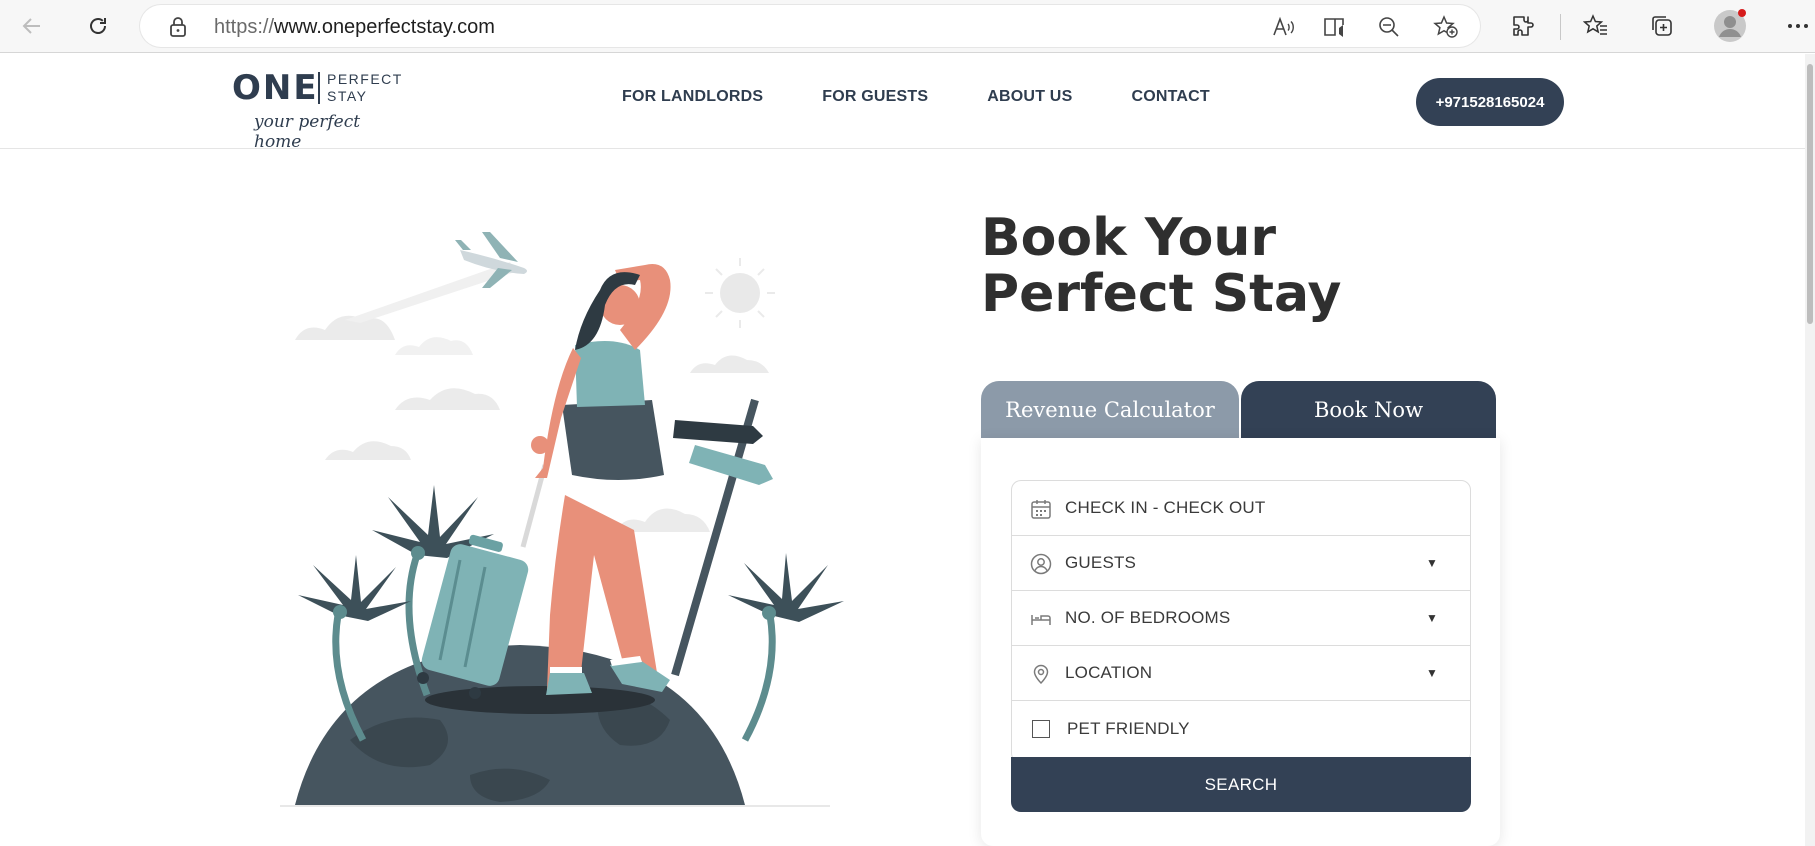 The width and height of the screenshot is (1815, 846). What do you see at coordinates (1170, 97) in the screenshot?
I see `nav-contact: CONTACT` at bounding box center [1170, 97].